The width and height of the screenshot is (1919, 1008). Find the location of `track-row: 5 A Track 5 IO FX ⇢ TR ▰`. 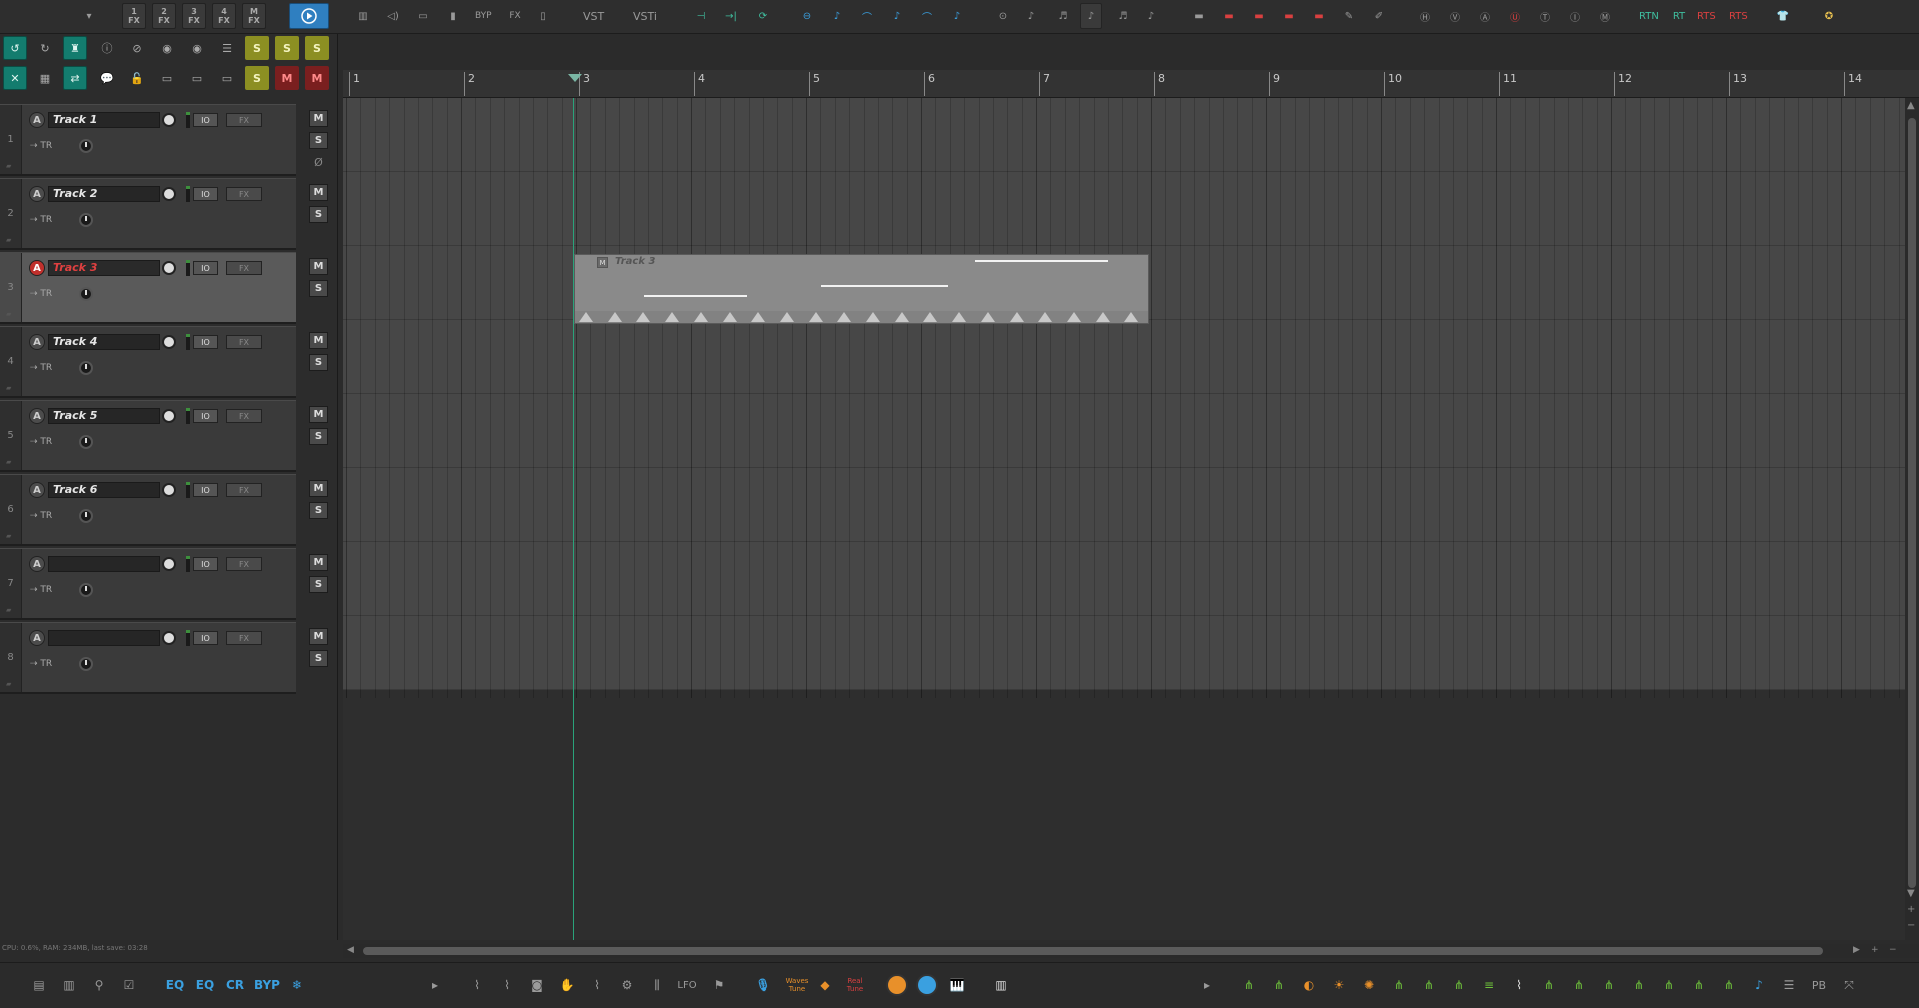

track-row: 5 A Track 5 IO FX ⇢ TR ▰ is located at coordinates (148, 436).